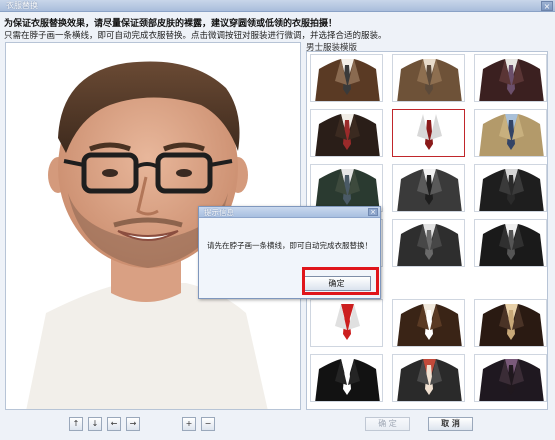 The width and height of the screenshot is (555, 440). What do you see at coordinates (510, 378) in the screenshot?
I see `outfit-tile-womens-dark-blouse` at bounding box center [510, 378].